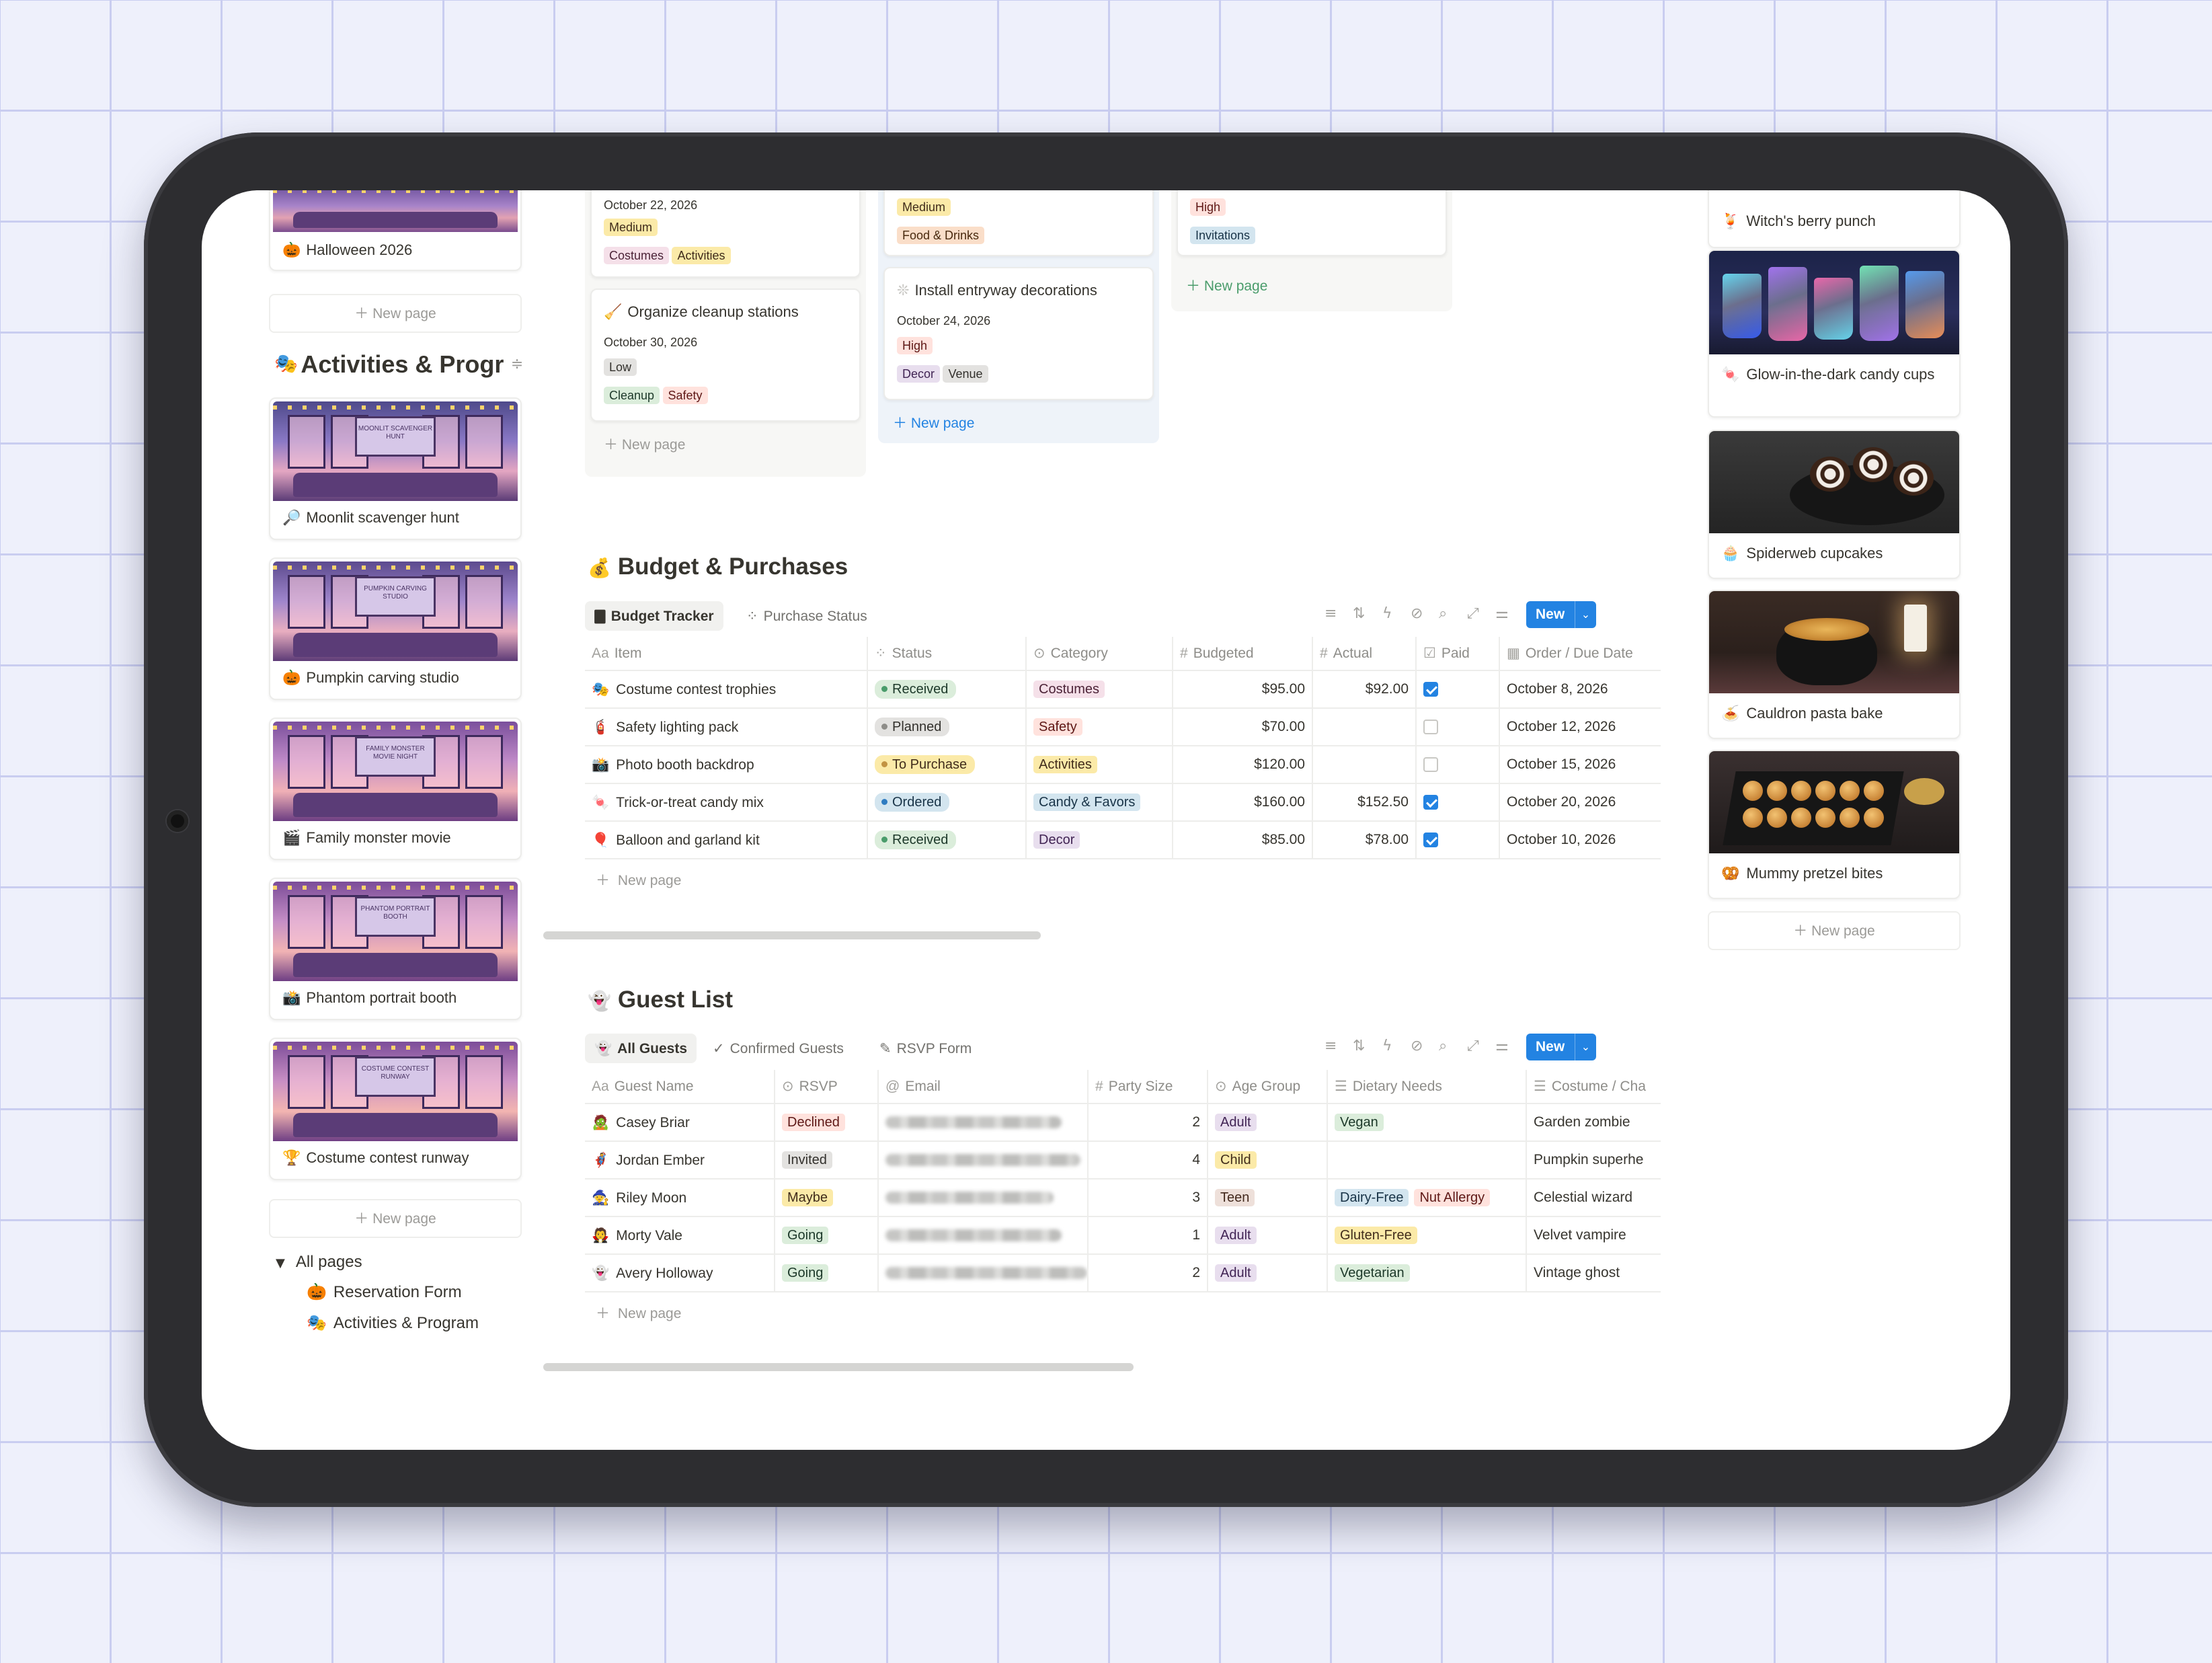 This screenshot has width=2212, height=1663. Describe the element at coordinates (1148, 1273) in the screenshot. I see `cell-party-size: 2` at that location.